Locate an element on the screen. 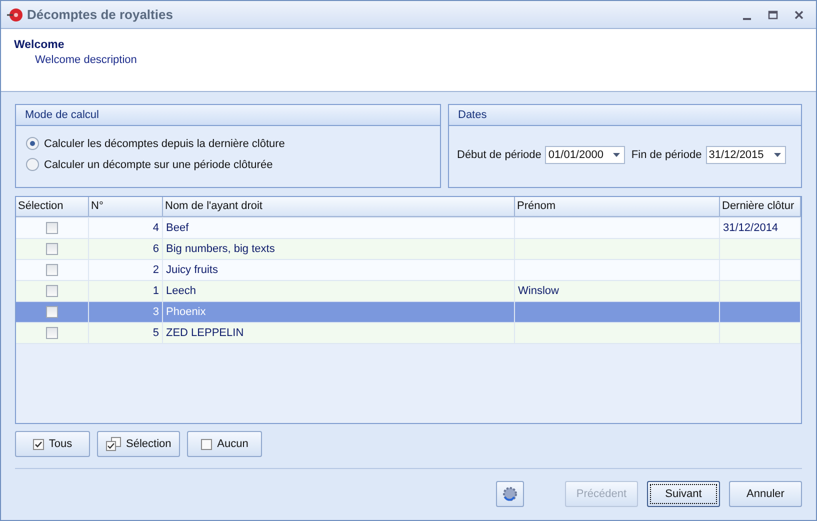  table-cell: 4 is located at coordinates (126, 228).